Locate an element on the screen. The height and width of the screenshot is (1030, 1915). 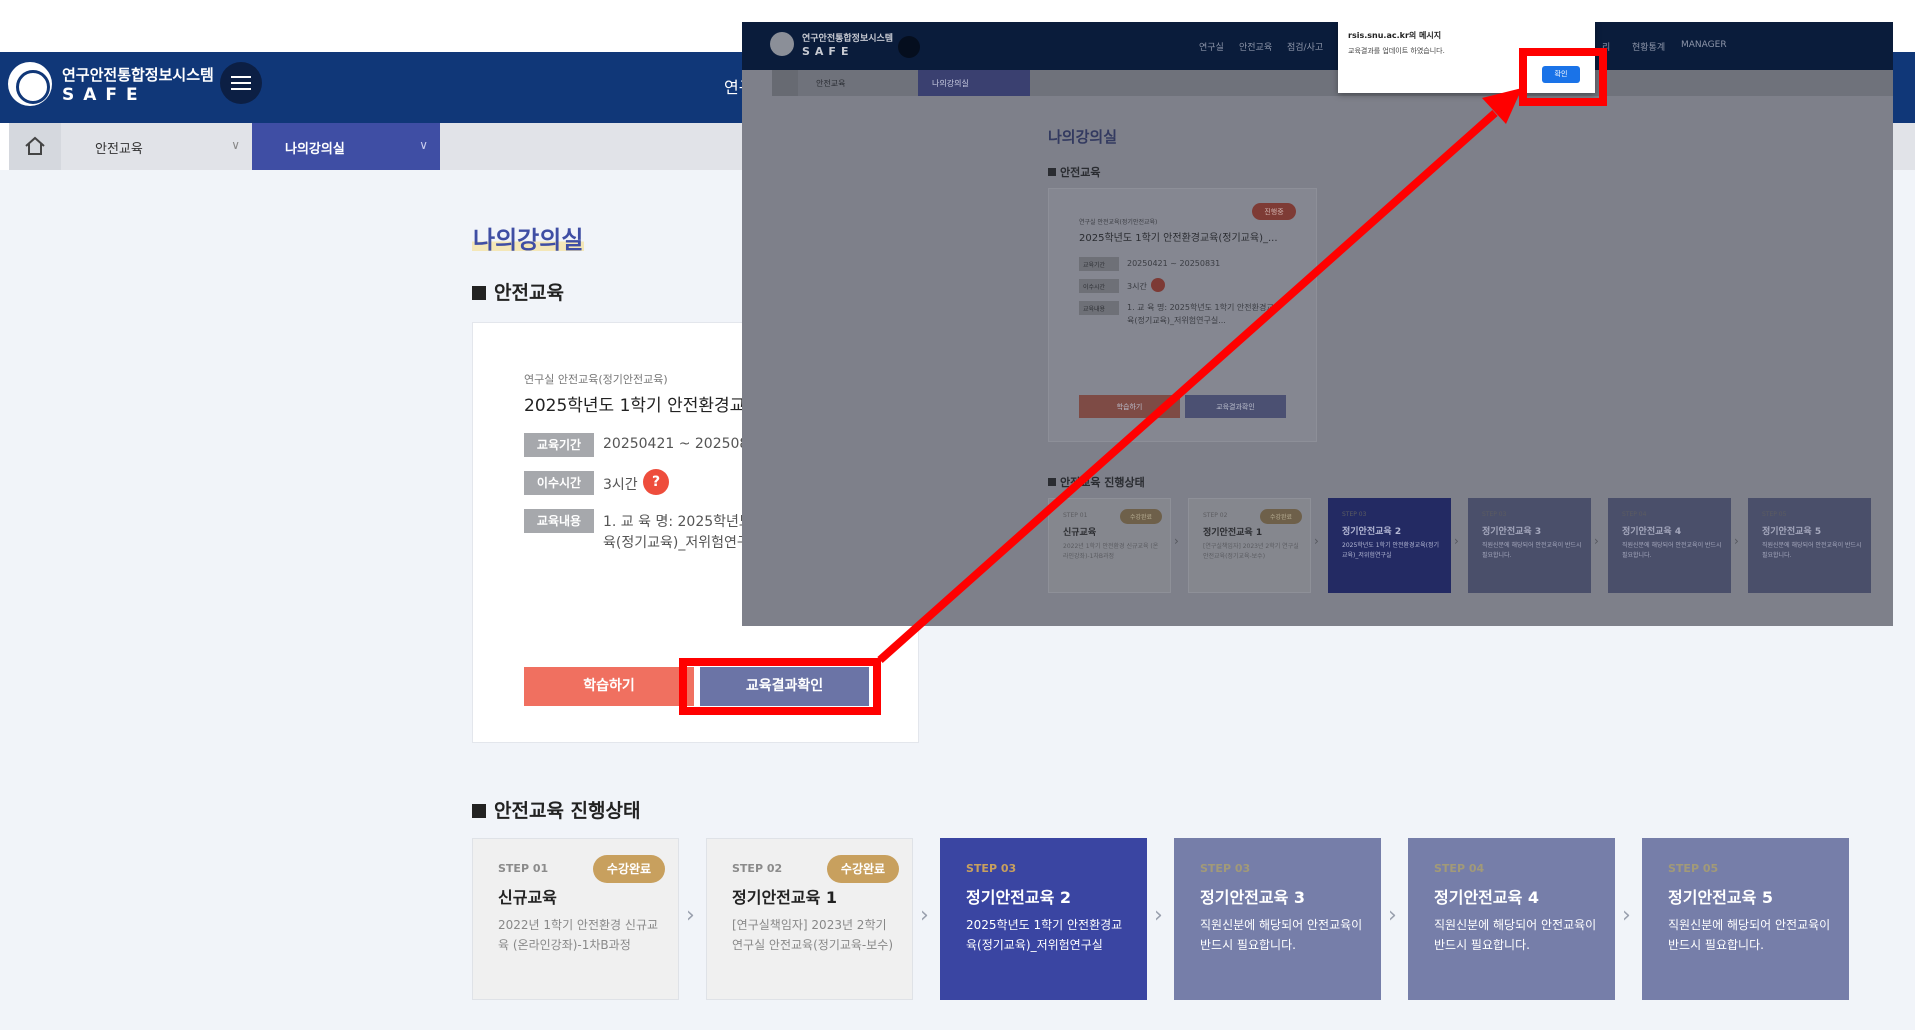
label-text: 교육기간 is located at coordinates (1094, 265).